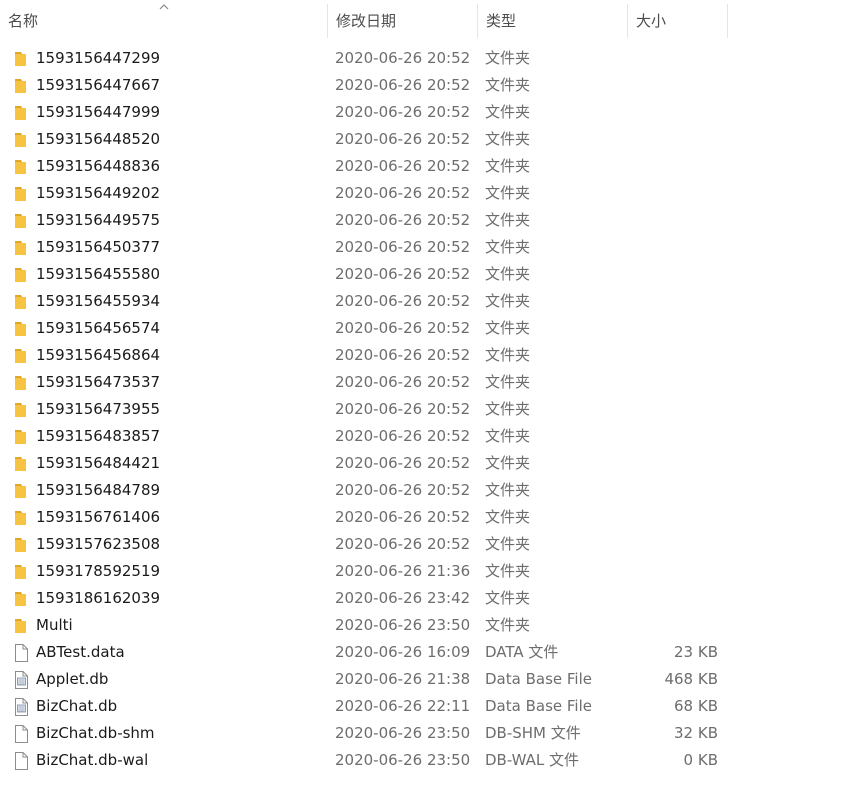 The height and width of the screenshot is (787, 853). I want to click on file-size: 23 KB, so click(696, 652).